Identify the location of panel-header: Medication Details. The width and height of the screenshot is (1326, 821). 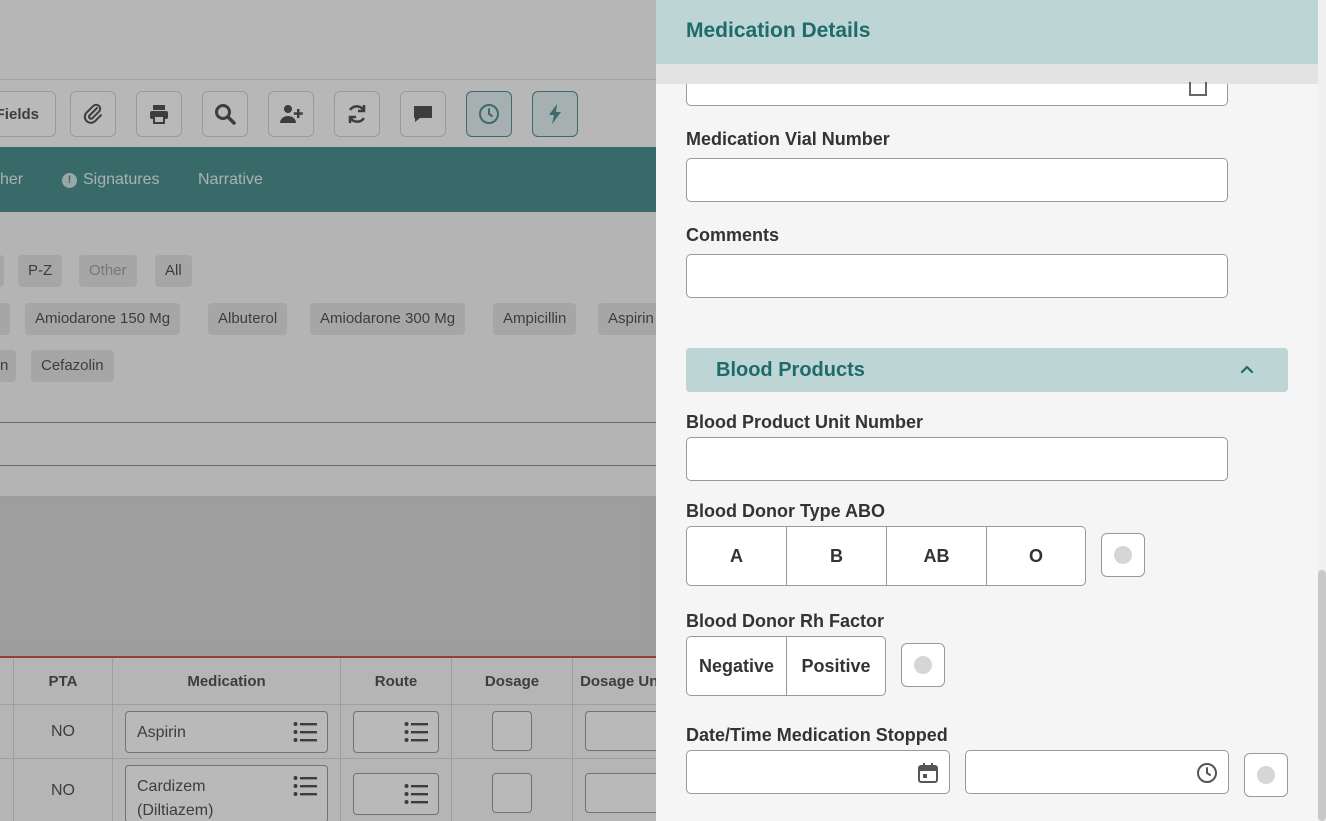
(987, 32).